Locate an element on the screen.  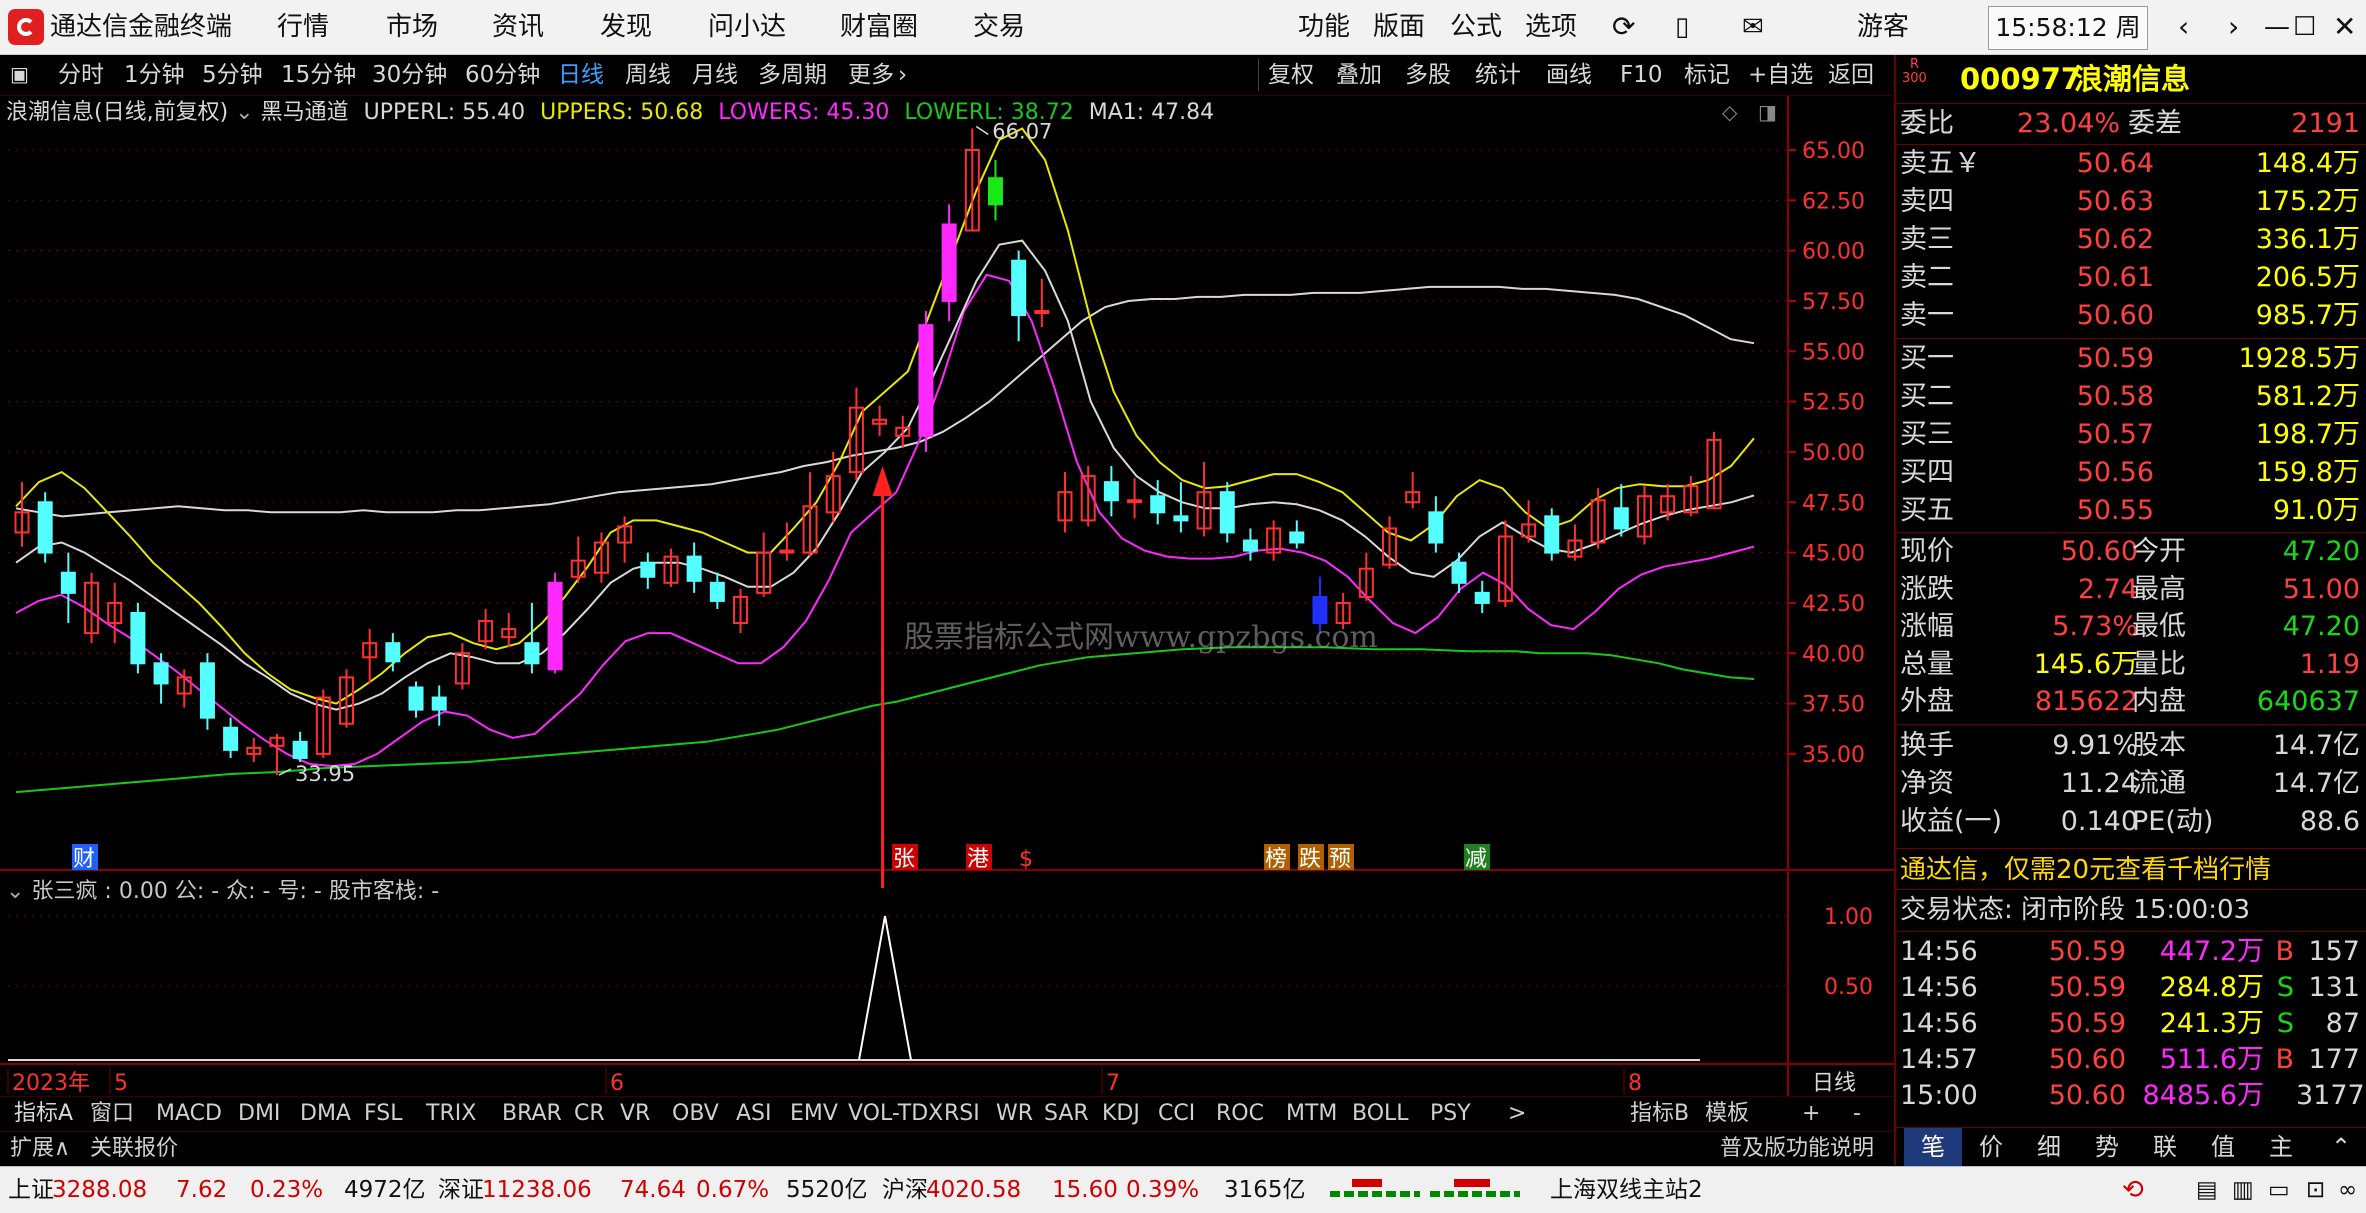
action-tongji: 统计 is located at coordinates (1498, 75).